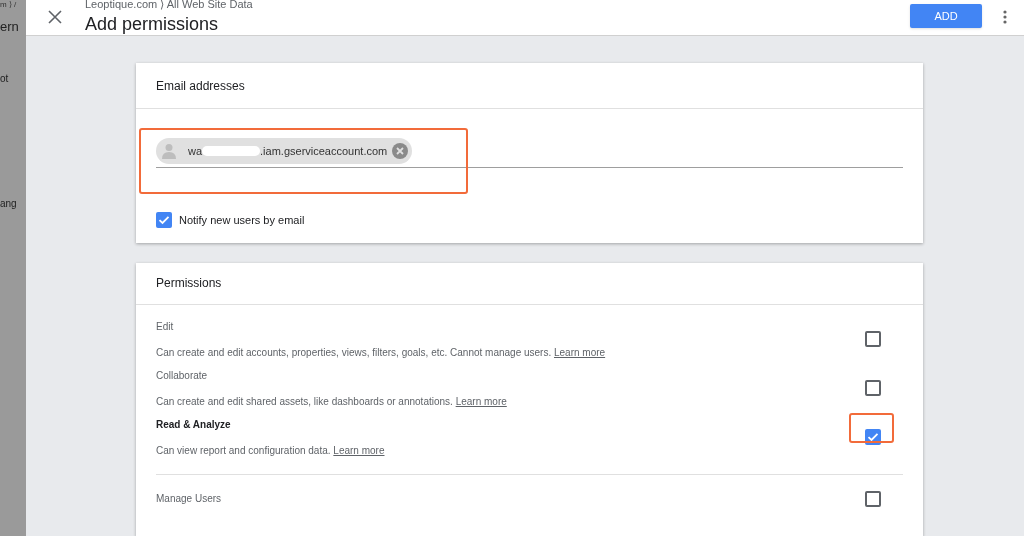  What do you see at coordinates (381, 352) in the screenshot?
I see `permission-description: Can create and edit accounts, properties, views, filters, goals, etc. Cannot manage users. Learn more` at bounding box center [381, 352].